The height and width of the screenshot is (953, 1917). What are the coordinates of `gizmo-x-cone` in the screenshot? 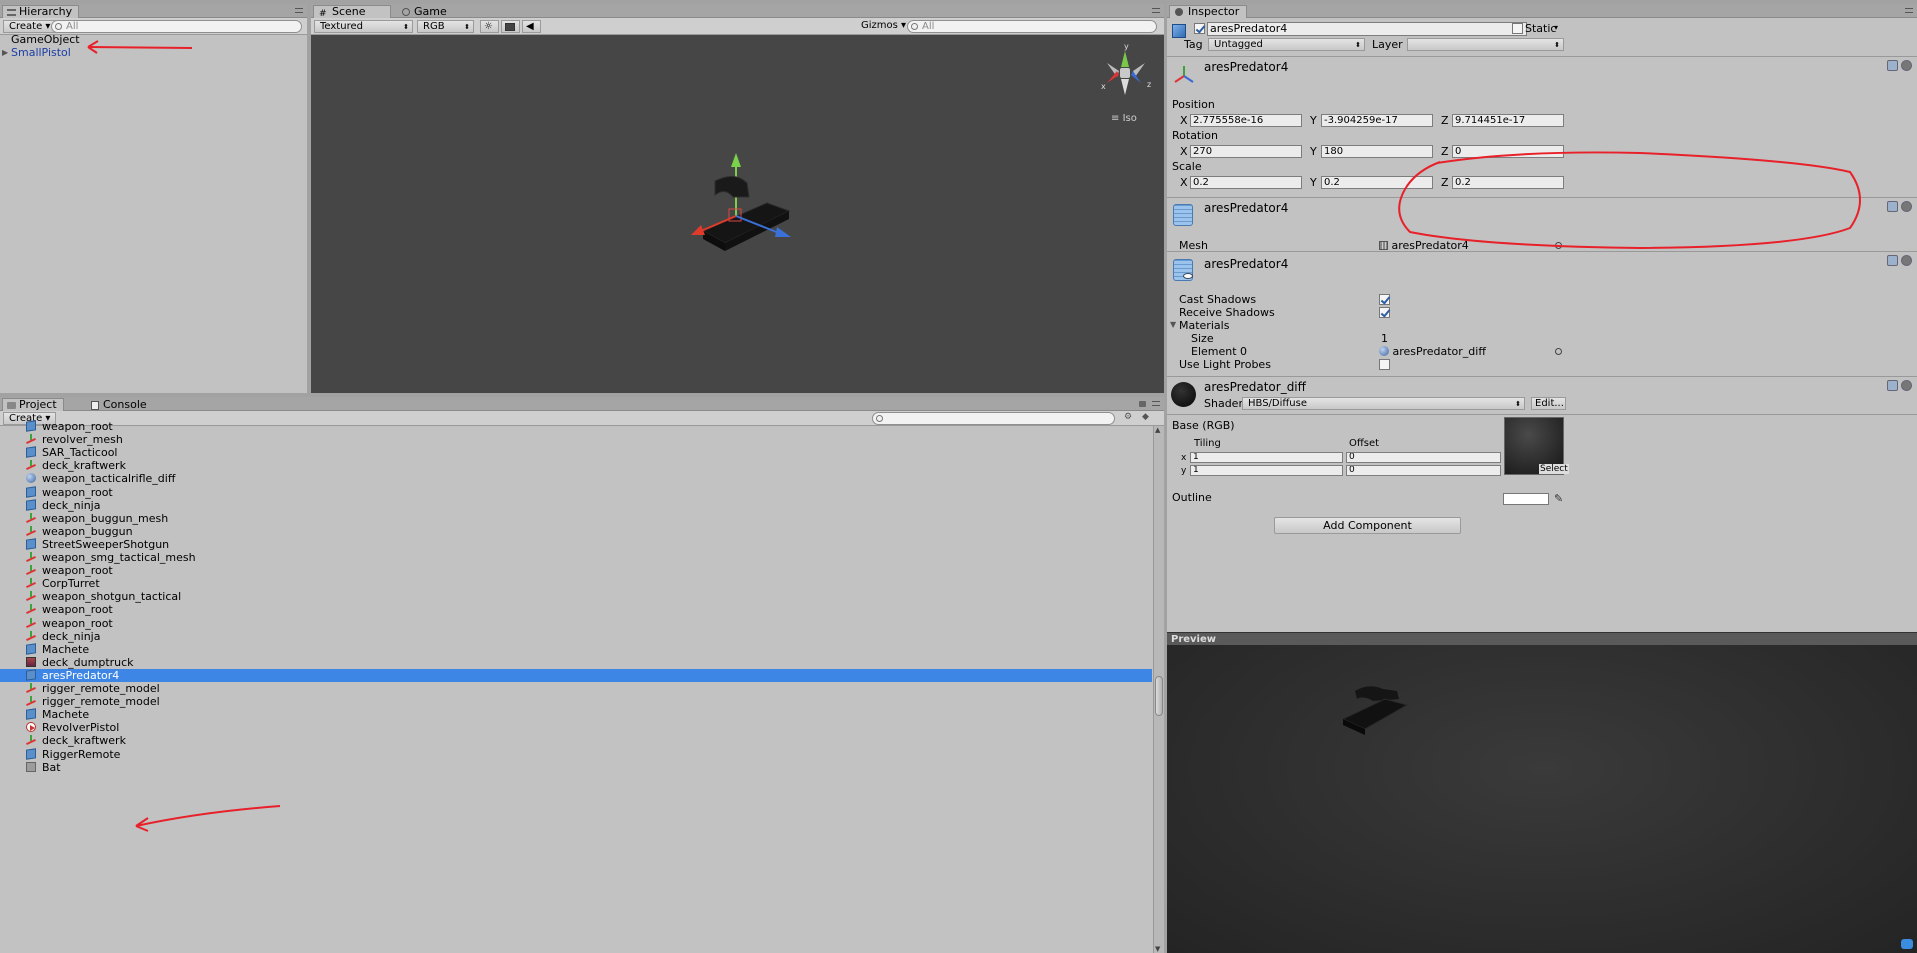 It's located at (1113, 77).